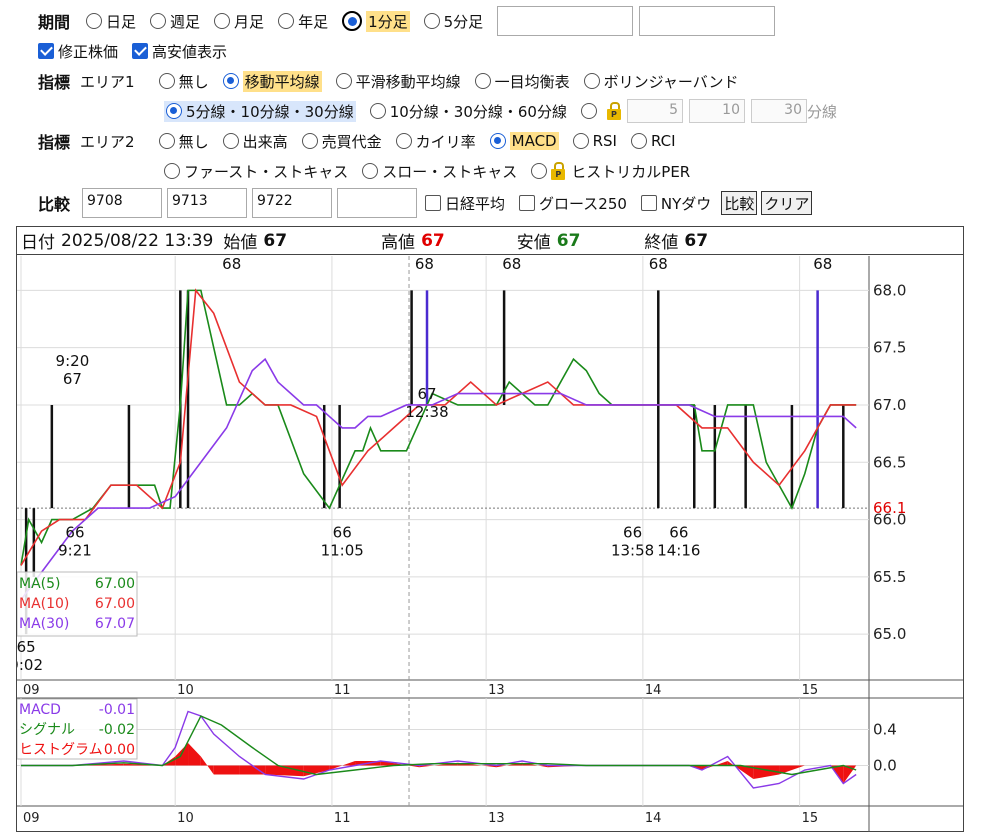 This screenshot has width=986, height=837. Describe the element at coordinates (496, 818) in the screenshot. I see `x-tick-label: 13` at that location.